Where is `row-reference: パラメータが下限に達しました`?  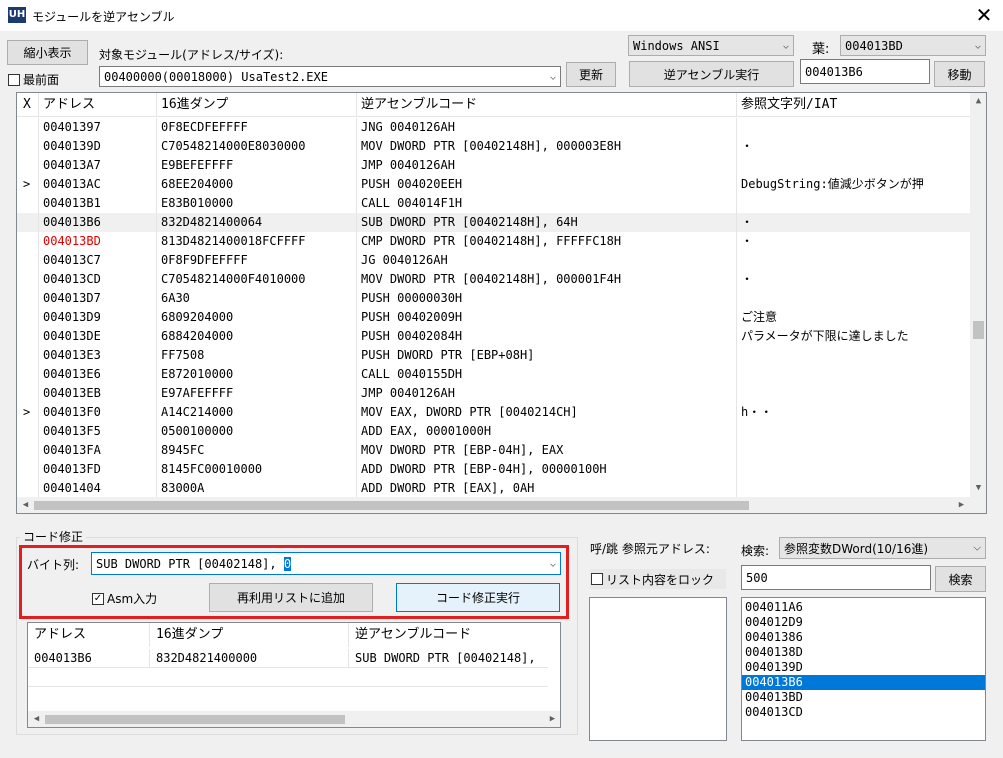 row-reference: パラメータが下限に達しました is located at coordinates (825, 336).